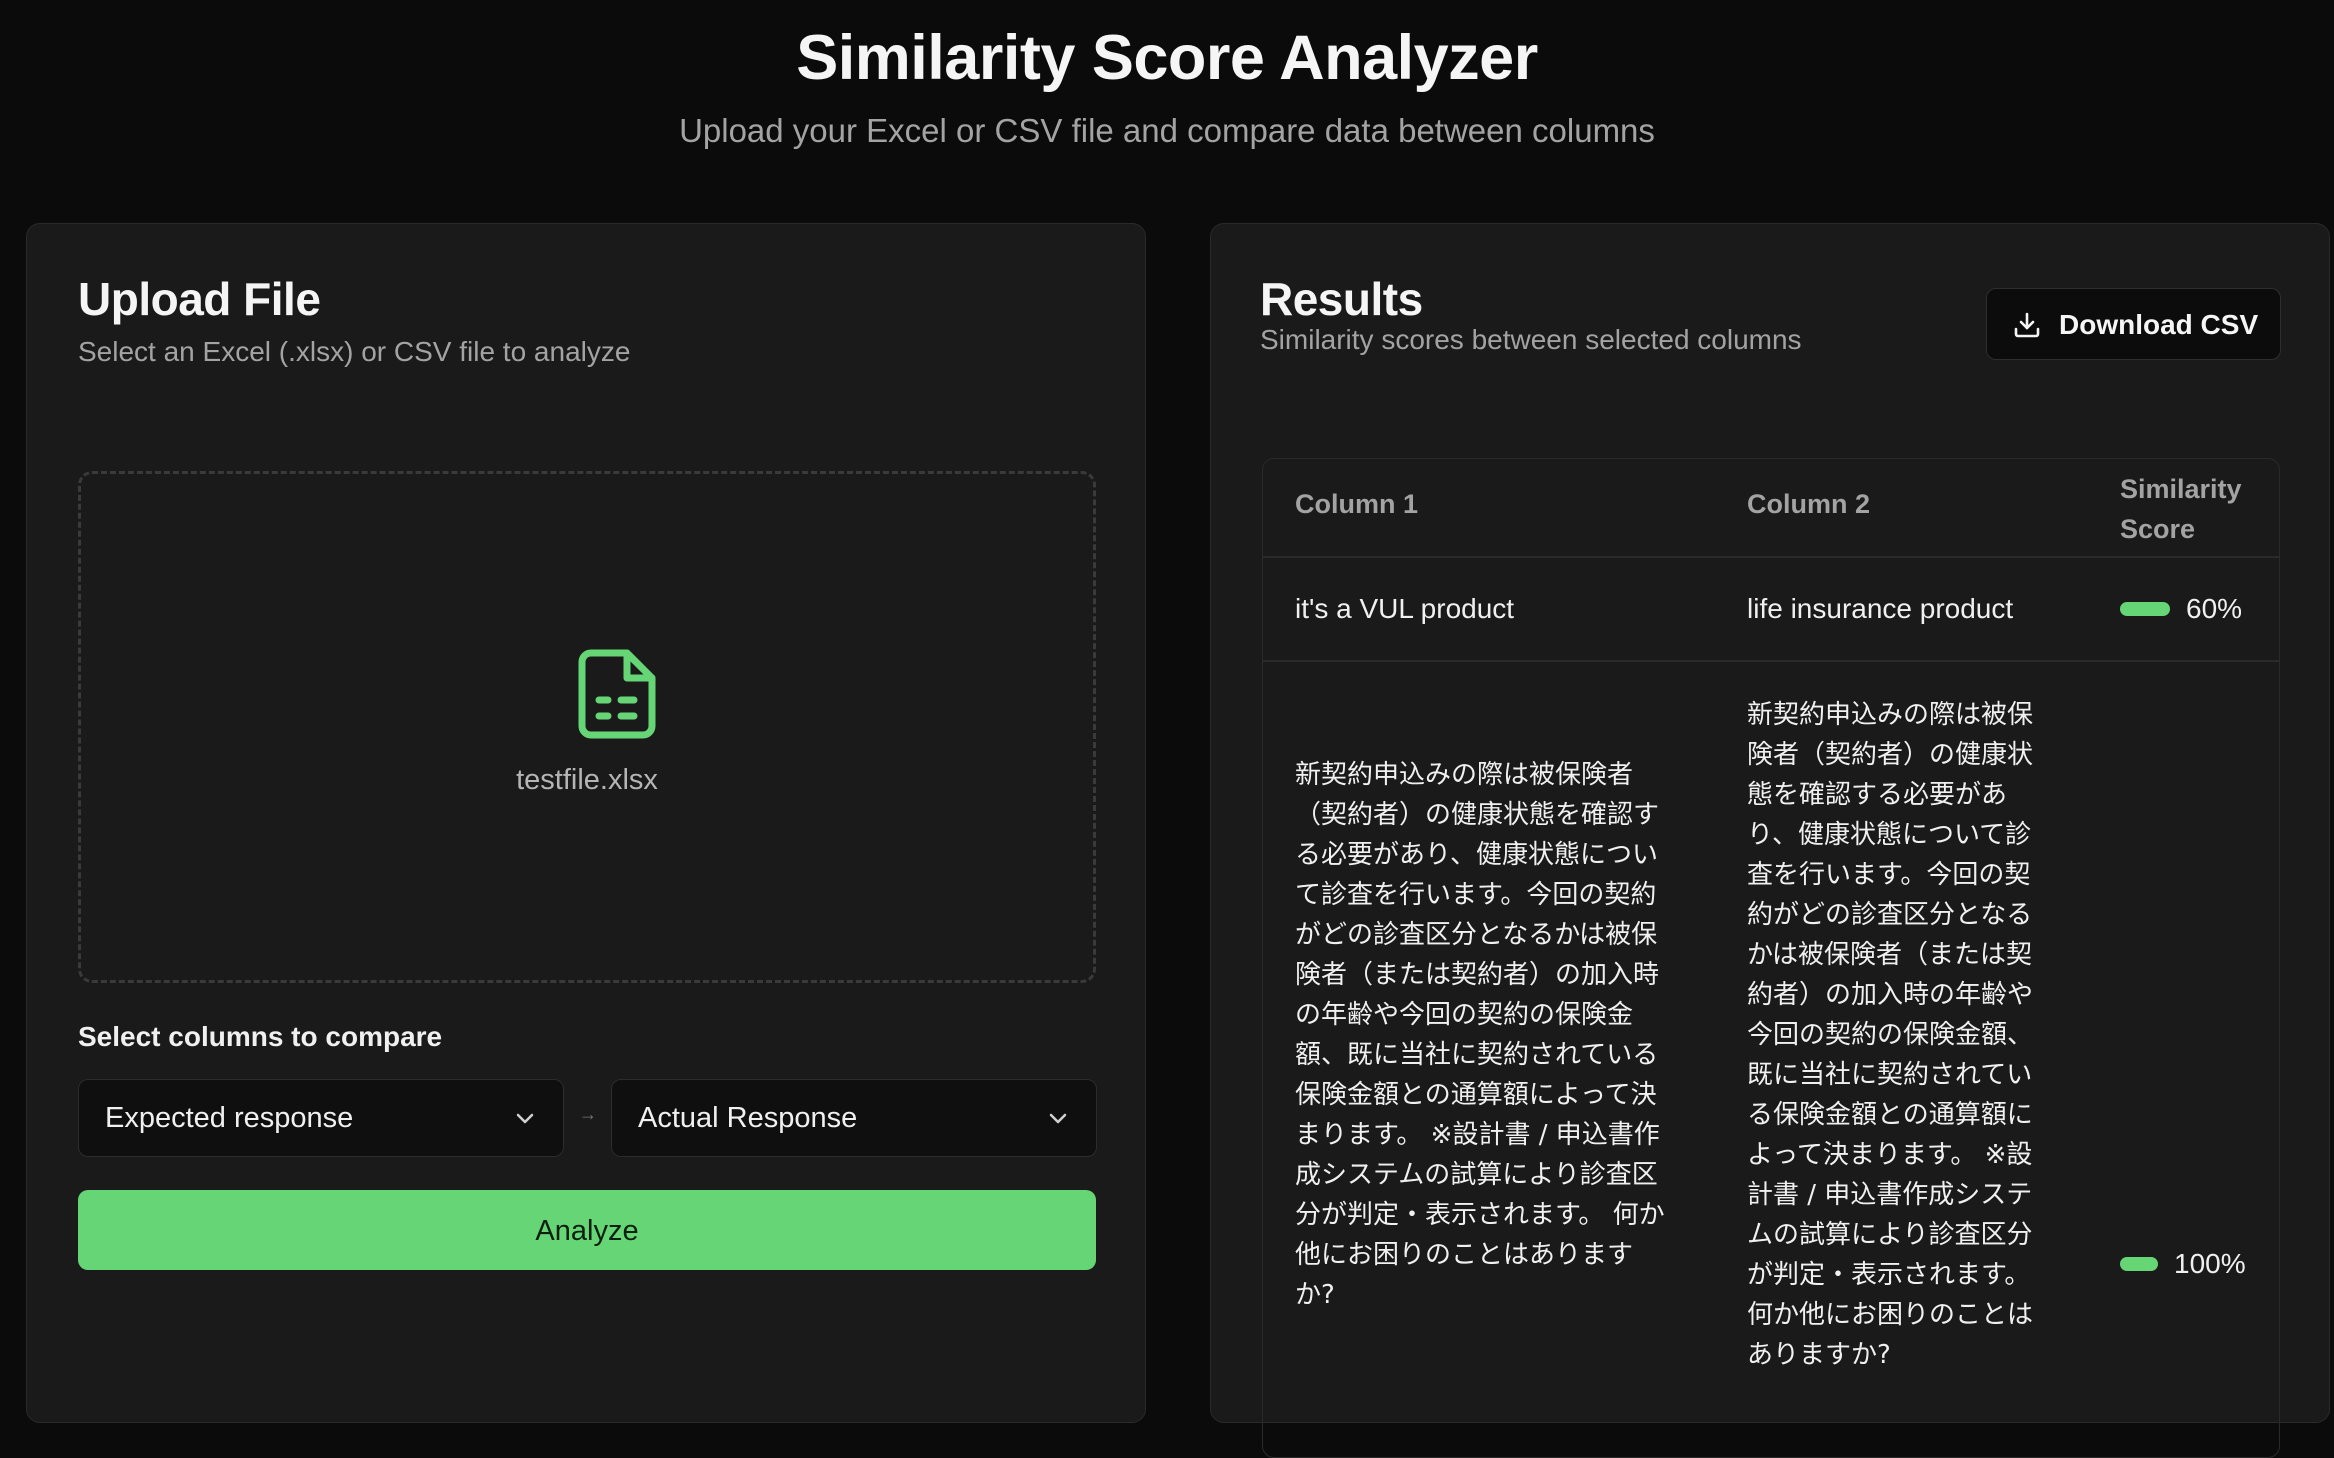 The image size is (2334, 1458). Describe the element at coordinates (2145, 609) in the screenshot. I see `table-row-1-score-bar` at that location.